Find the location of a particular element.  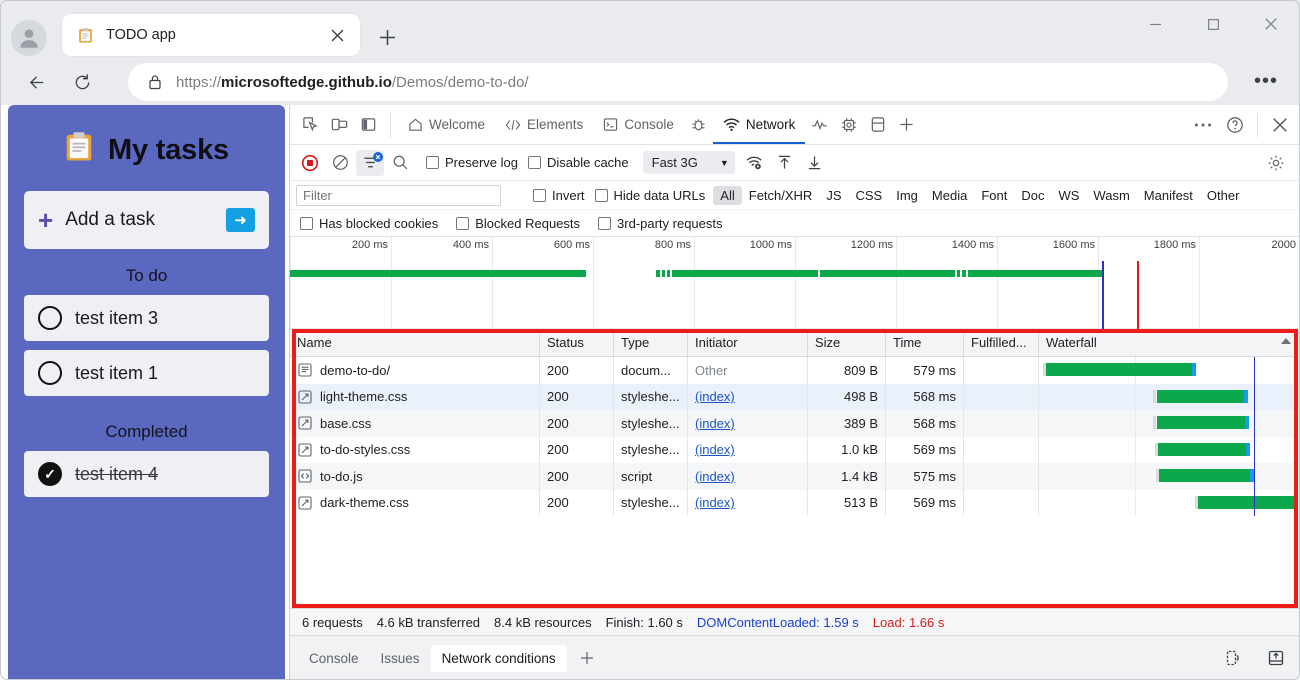

add-task-input: + Add a task ➜ is located at coordinates (146, 220).